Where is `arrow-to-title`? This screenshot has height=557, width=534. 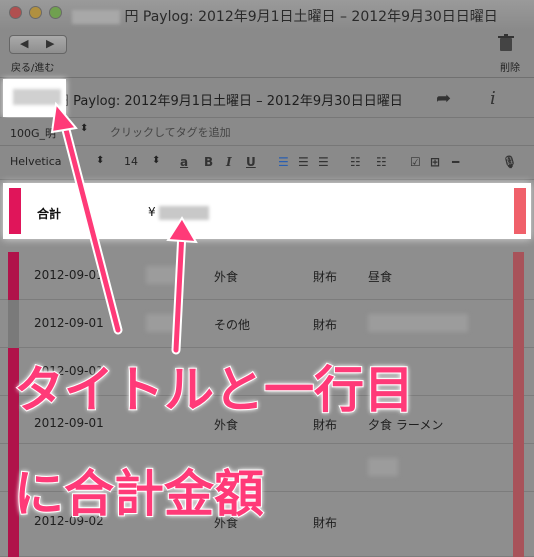
arrow-to-title is located at coordinates (91, 226).